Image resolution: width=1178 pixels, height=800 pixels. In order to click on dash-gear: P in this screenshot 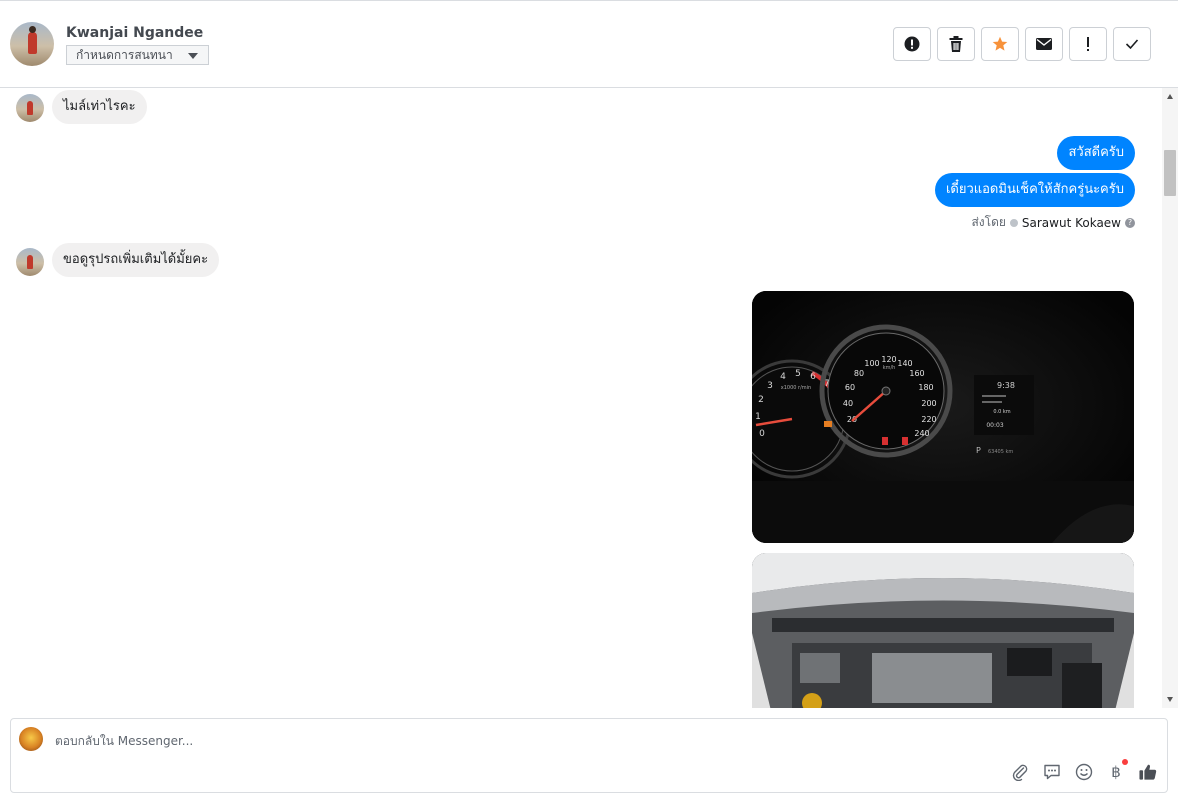, I will do `click(978, 450)`.